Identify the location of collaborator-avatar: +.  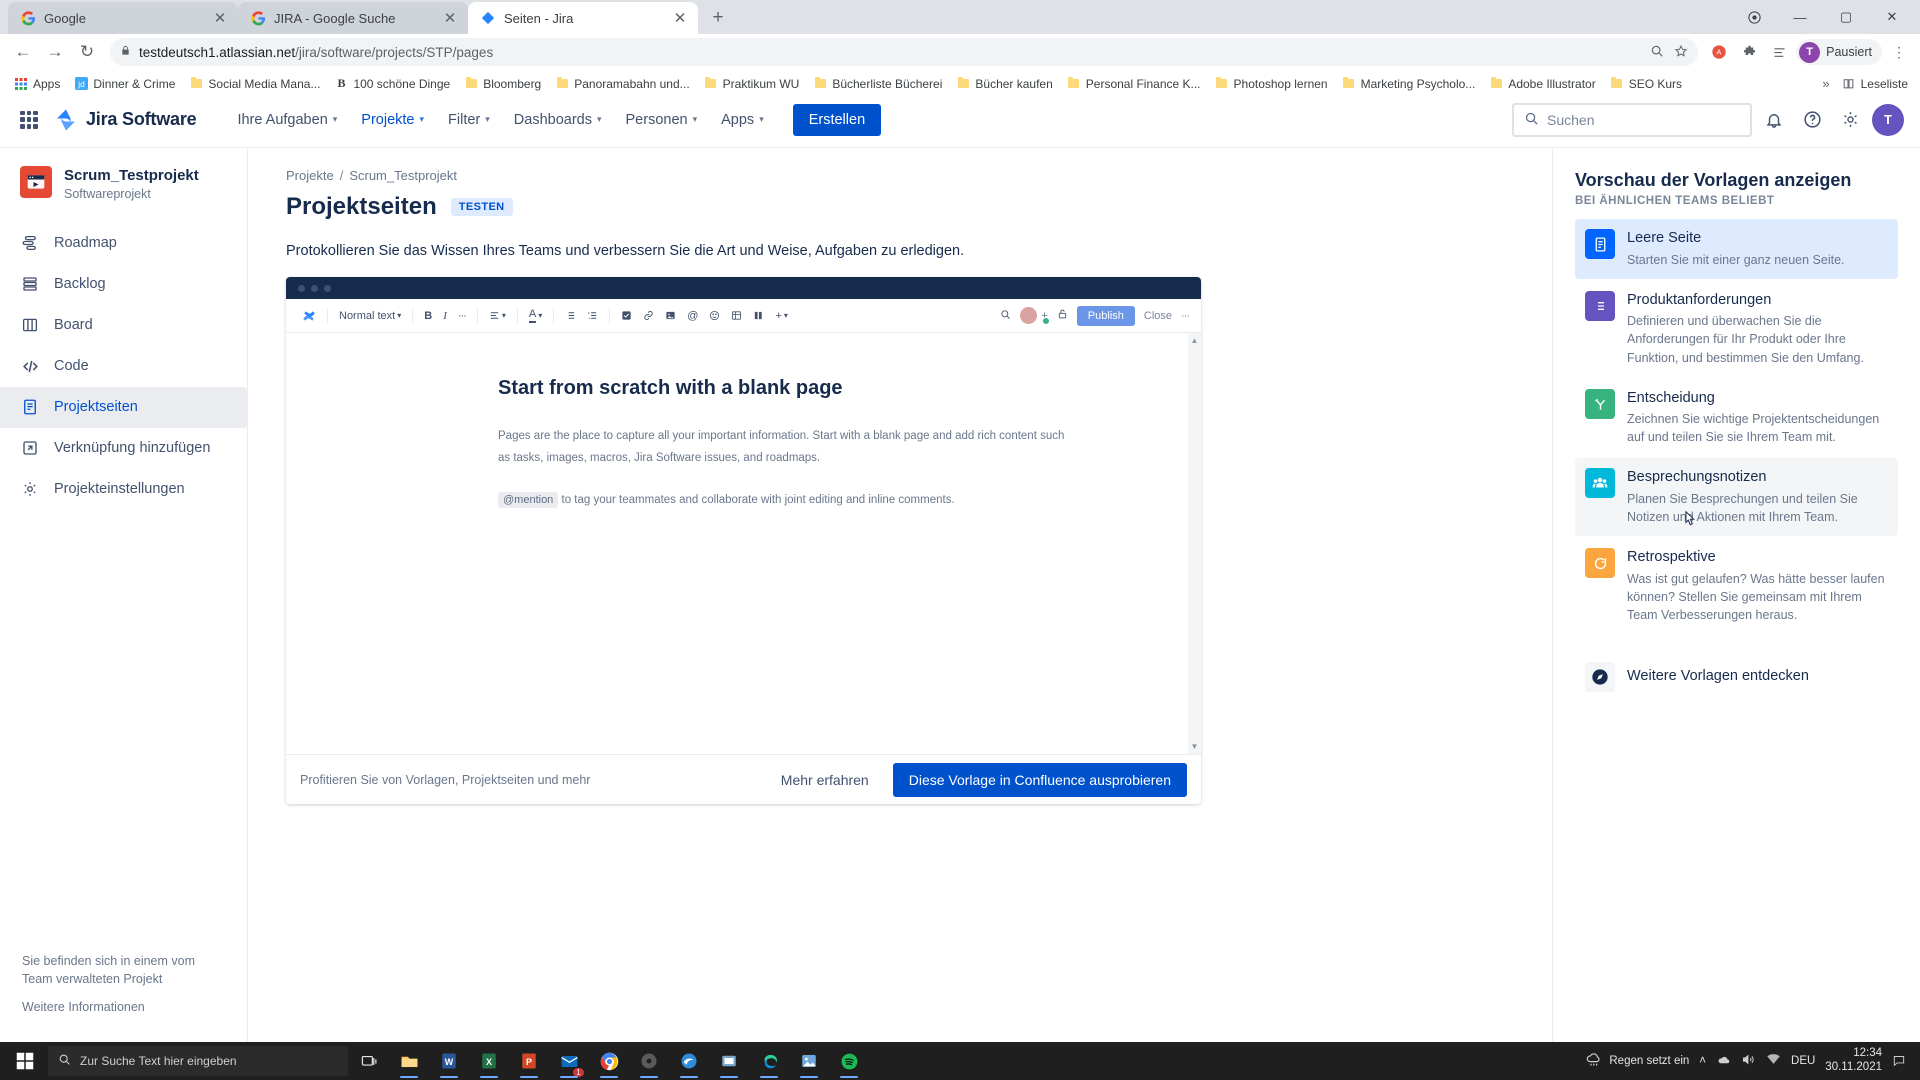
(1035, 316).